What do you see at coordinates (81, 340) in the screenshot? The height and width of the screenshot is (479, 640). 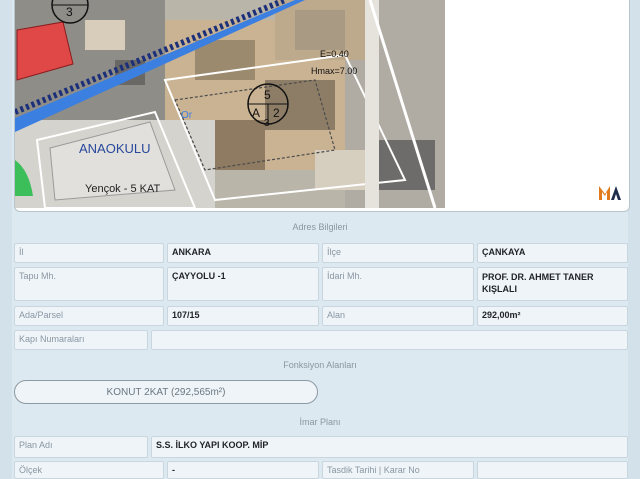 I see `kapi-label: Kapı Numaraları` at bounding box center [81, 340].